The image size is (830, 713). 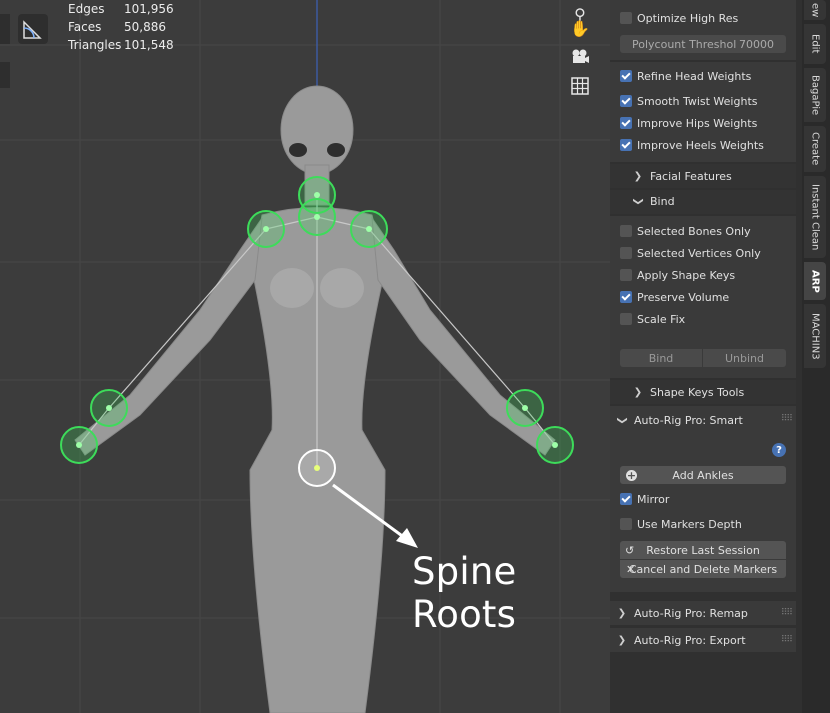 I want to click on history-icon: ↺, so click(x=630, y=550).